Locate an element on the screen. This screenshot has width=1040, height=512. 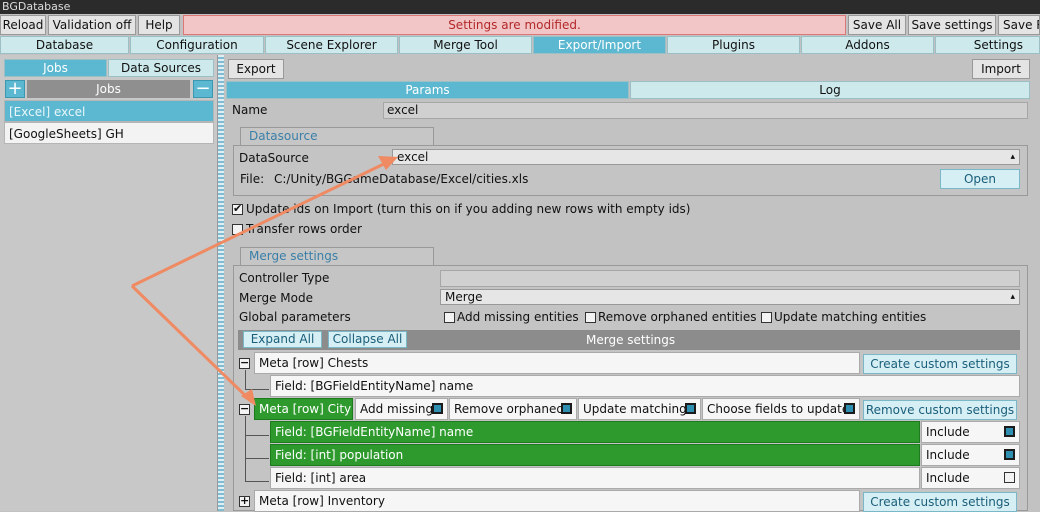
arrowhead-icon is located at coordinates (388, 163).